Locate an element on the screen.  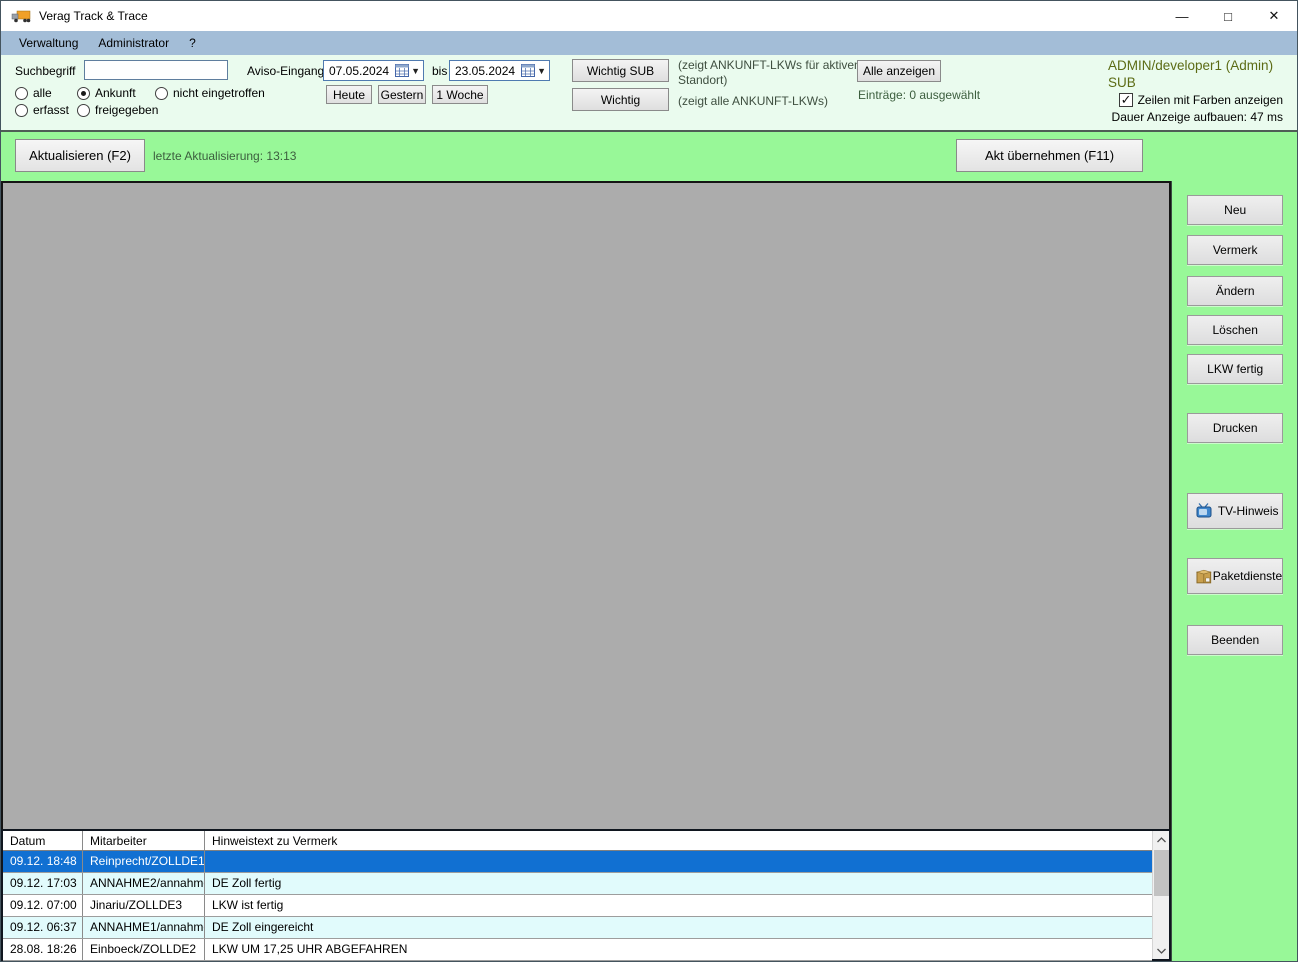
column-header-mitarbeiter: Mitarbeiter is located at coordinates (144, 840).